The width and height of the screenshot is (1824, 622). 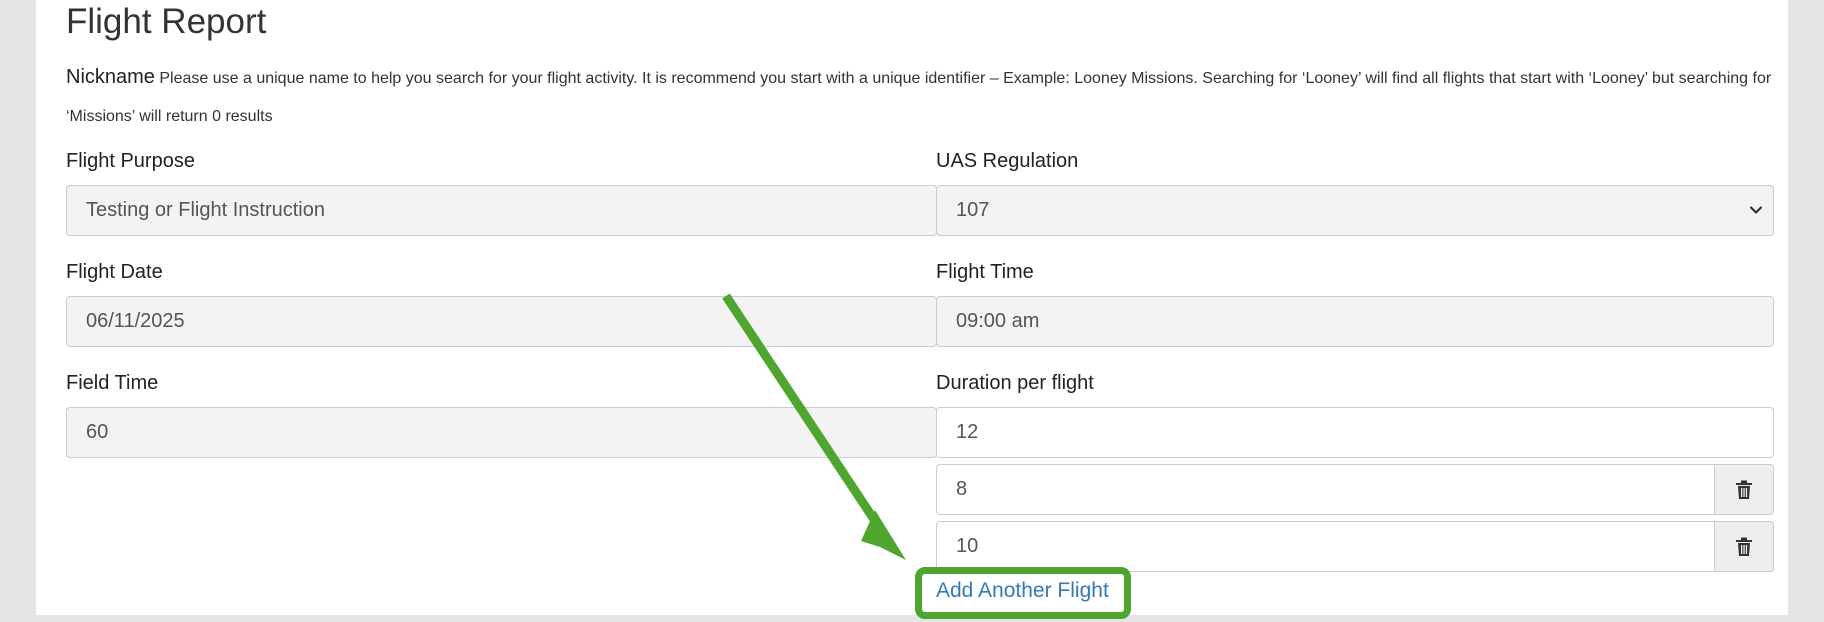 What do you see at coordinates (912, 618) in the screenshot?
I see `bottom-gutter` at bounding box center [912, 618].